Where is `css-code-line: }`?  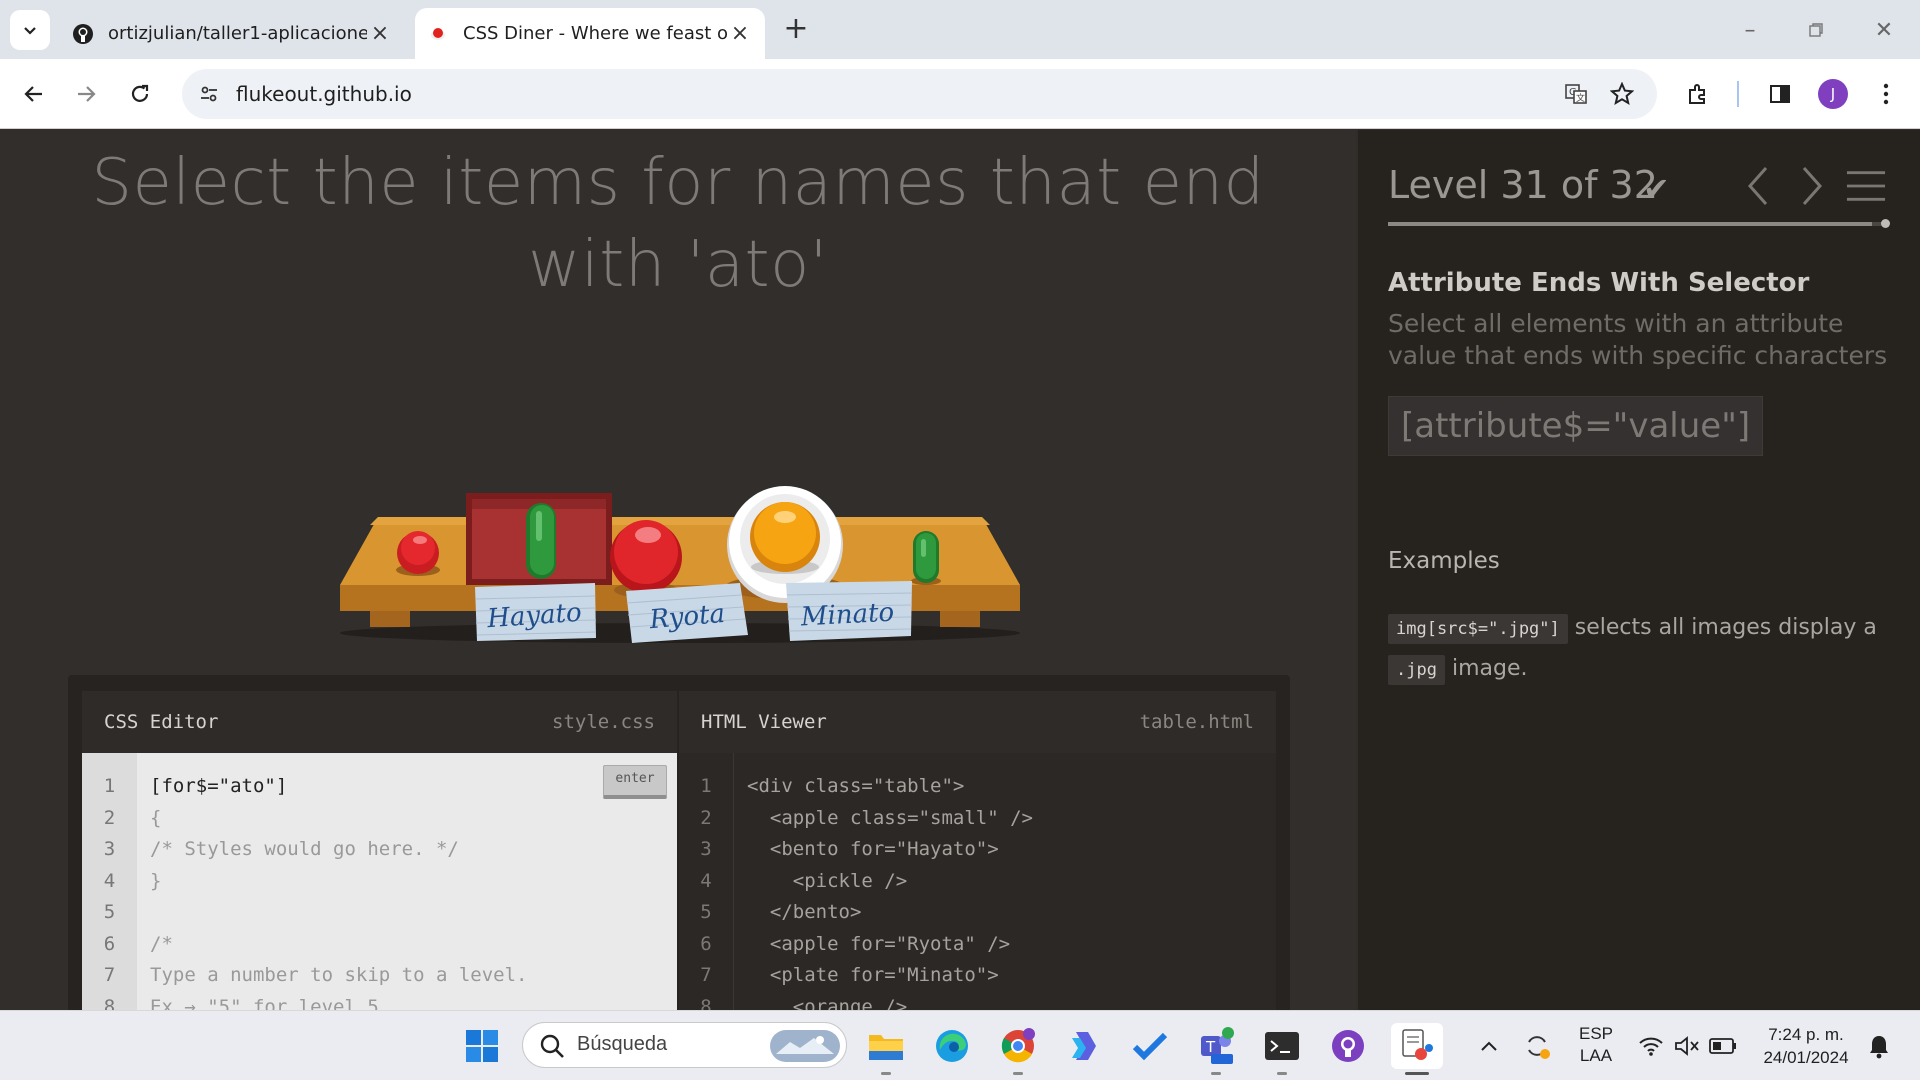 css-code-line: } is located at coordinates (156, 880).